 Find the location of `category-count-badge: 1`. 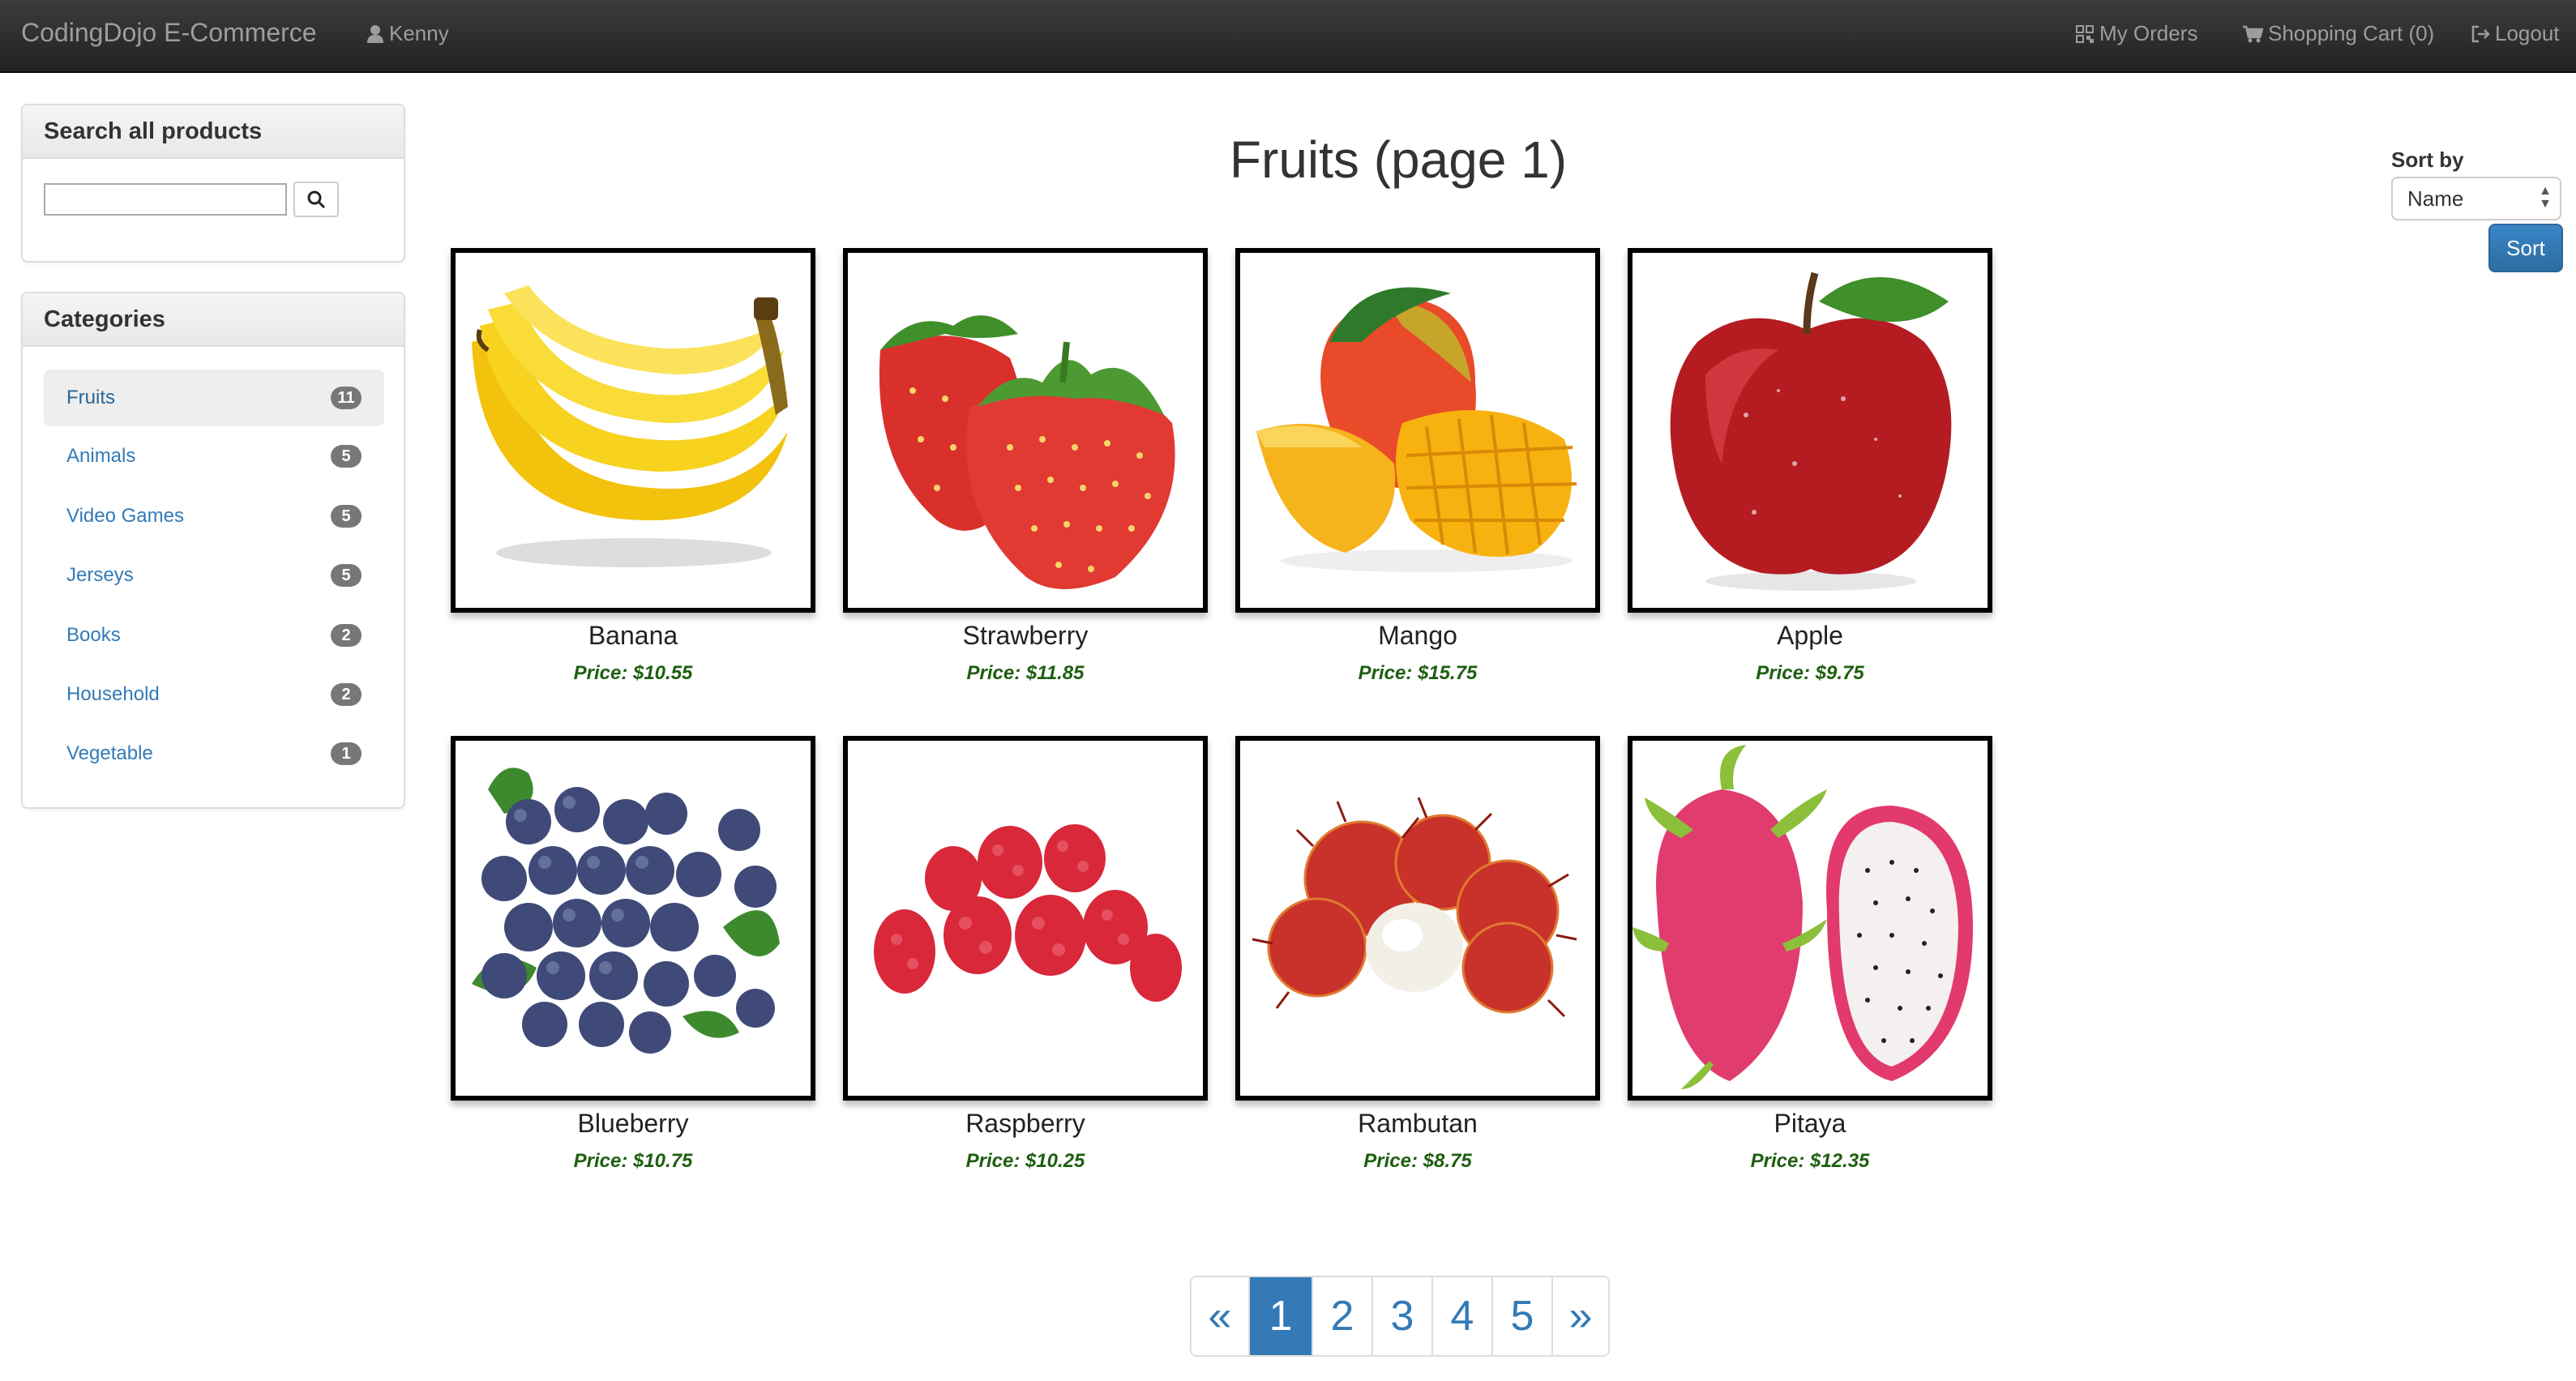

category-count-badge: 1 is located at coordinates (346, 753).